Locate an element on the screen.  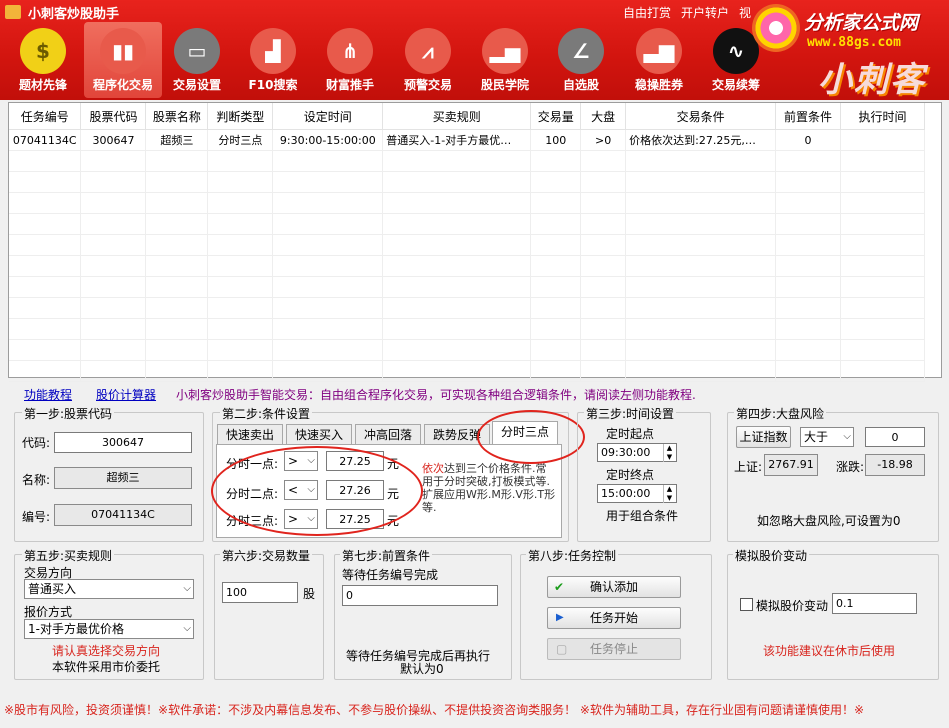
annotation-ellipse-tab is located at coordinates (531, 437).